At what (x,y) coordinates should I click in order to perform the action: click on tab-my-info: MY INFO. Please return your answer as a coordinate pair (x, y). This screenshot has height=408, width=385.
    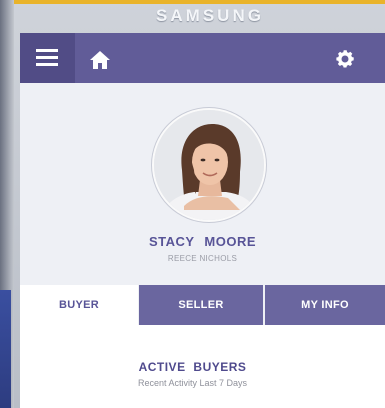
    Looking at the image, I should click on (325, 305).